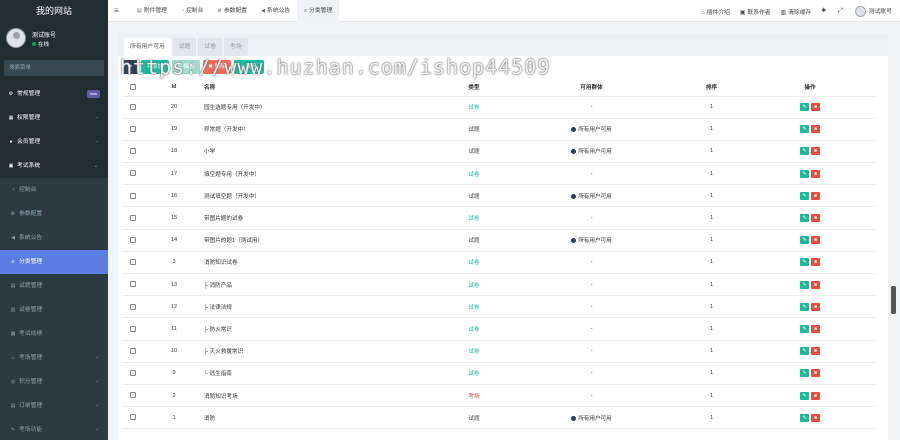 The image size is (900, 440). I want to click on account-menu: 测试账号, so click(873, 11).